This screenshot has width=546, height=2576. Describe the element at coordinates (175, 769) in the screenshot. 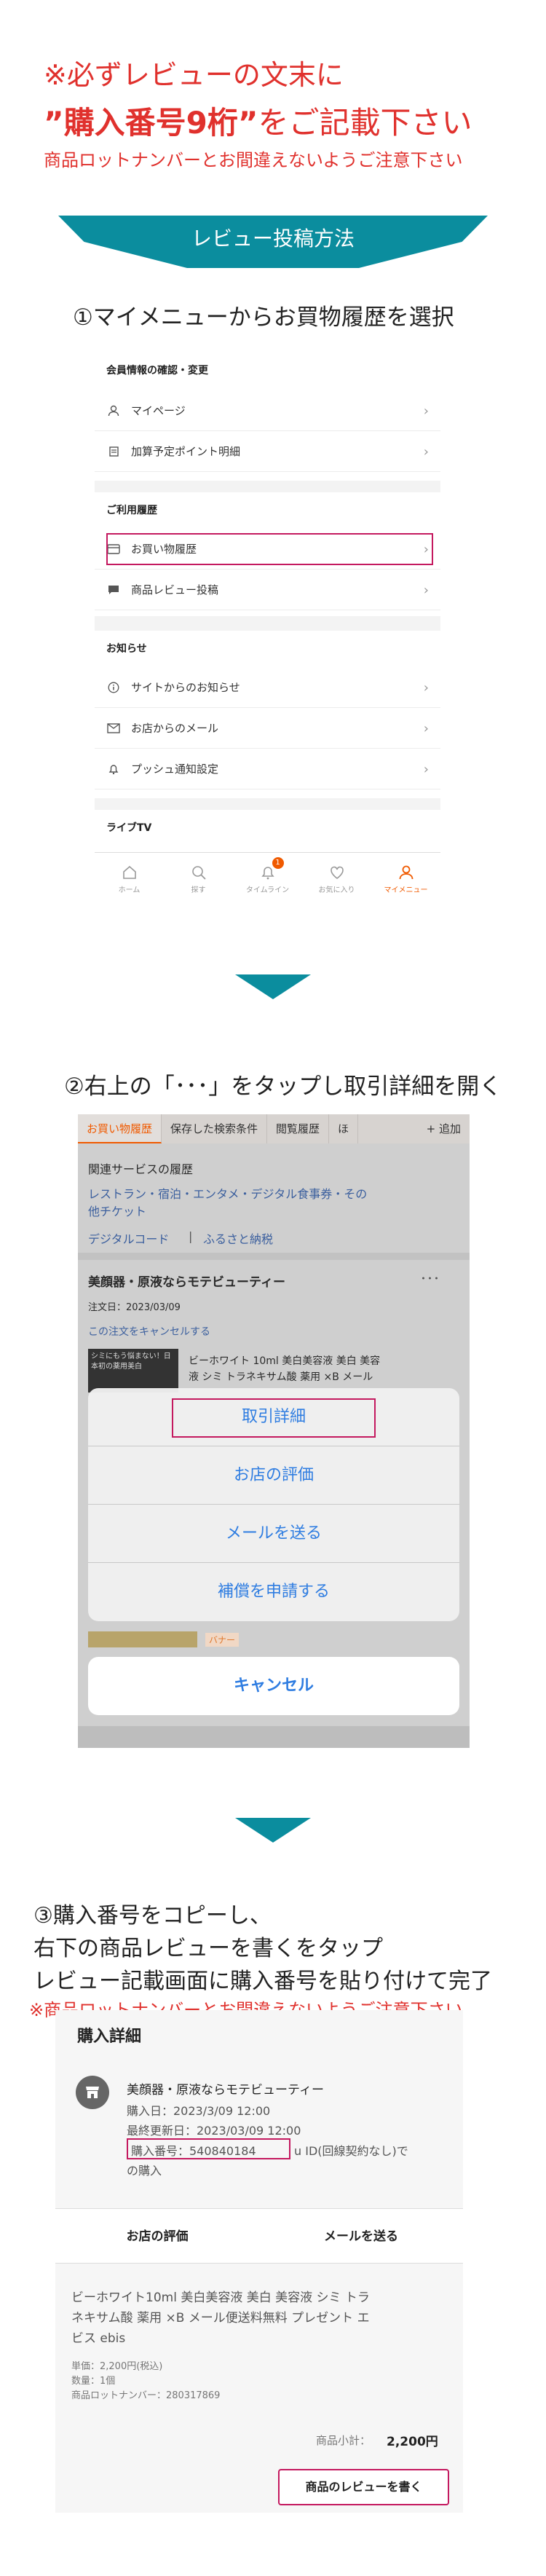

I see `menu-item-label: プッシュ通知設定` at that location.